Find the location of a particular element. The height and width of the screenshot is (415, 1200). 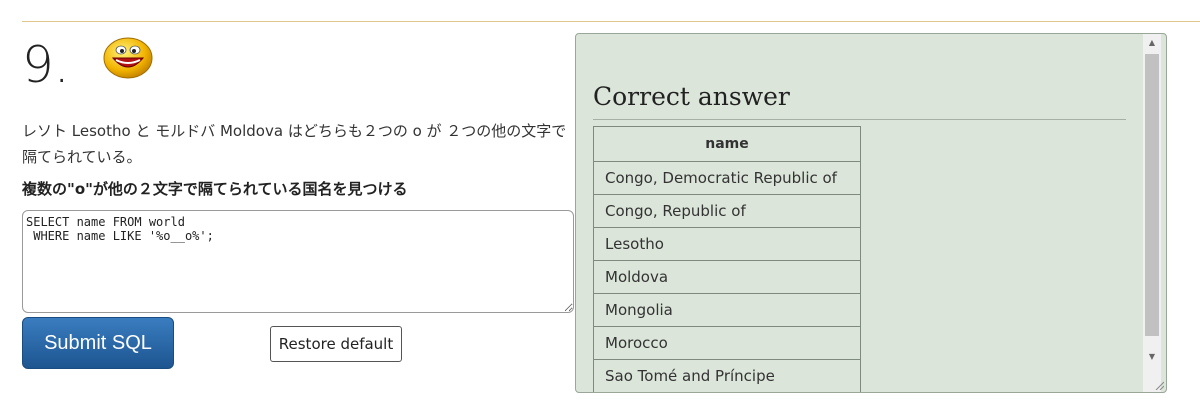

task-instruction: 複数の"o"が他の２文字で隔てられている国名を見つける is located at coordinates (215, 189).